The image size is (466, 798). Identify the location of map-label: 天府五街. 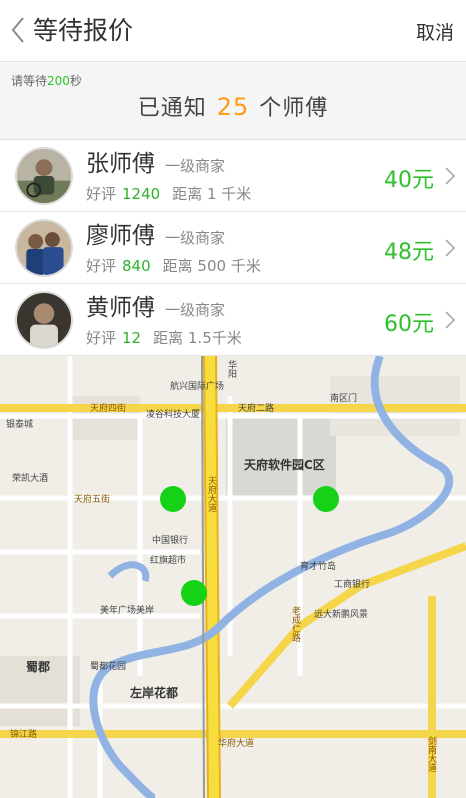
(92, 500).